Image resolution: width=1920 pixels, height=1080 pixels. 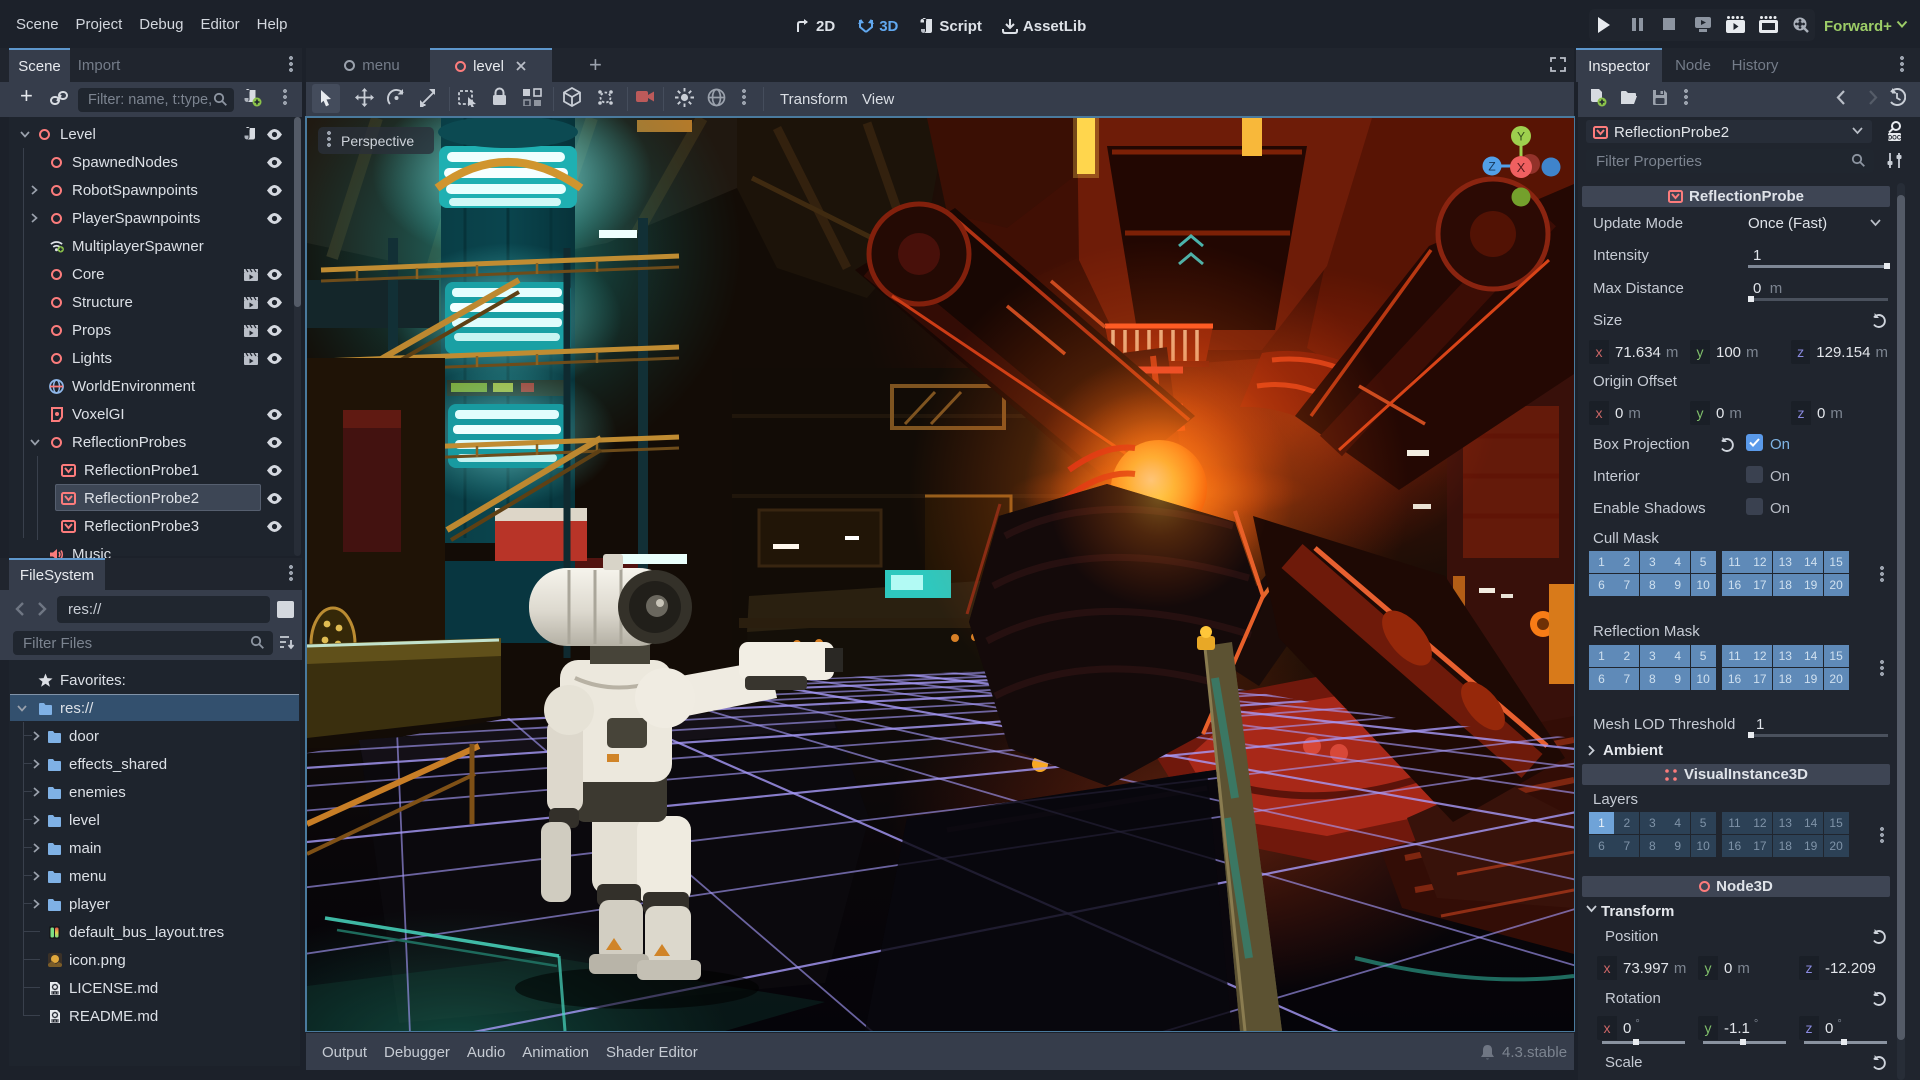 I want to click on svg-text: X, so click(x=1521, y=167).